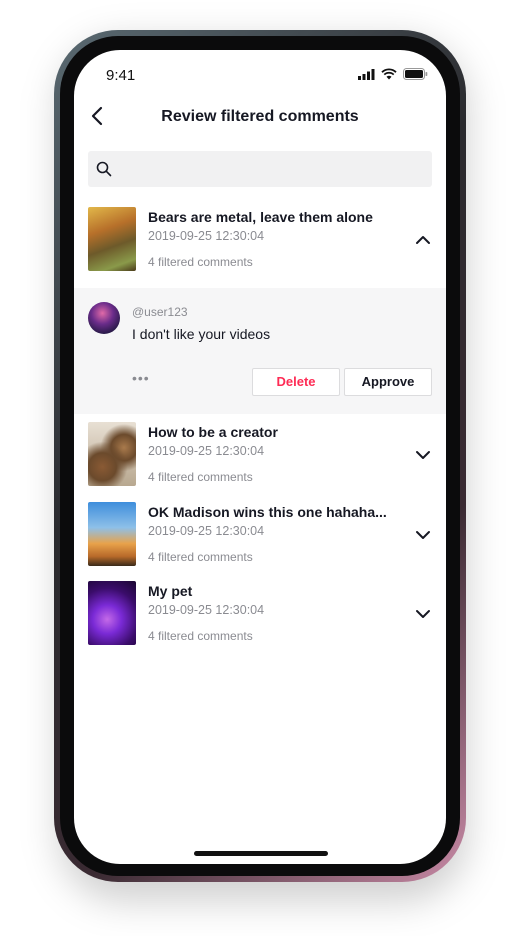  Describe the element at coordinates (389, 74) in the screenshot. I see `wifi-icon` at that location.